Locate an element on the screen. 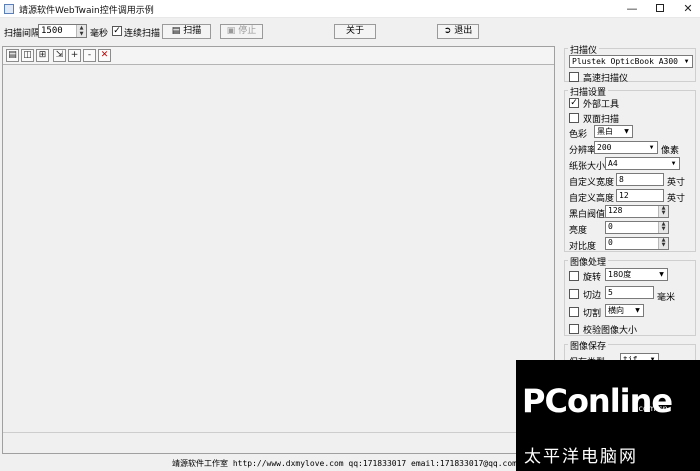 The height and width of the screenshot is (471, 700). maximize-button is located at coordinates (660, 9).